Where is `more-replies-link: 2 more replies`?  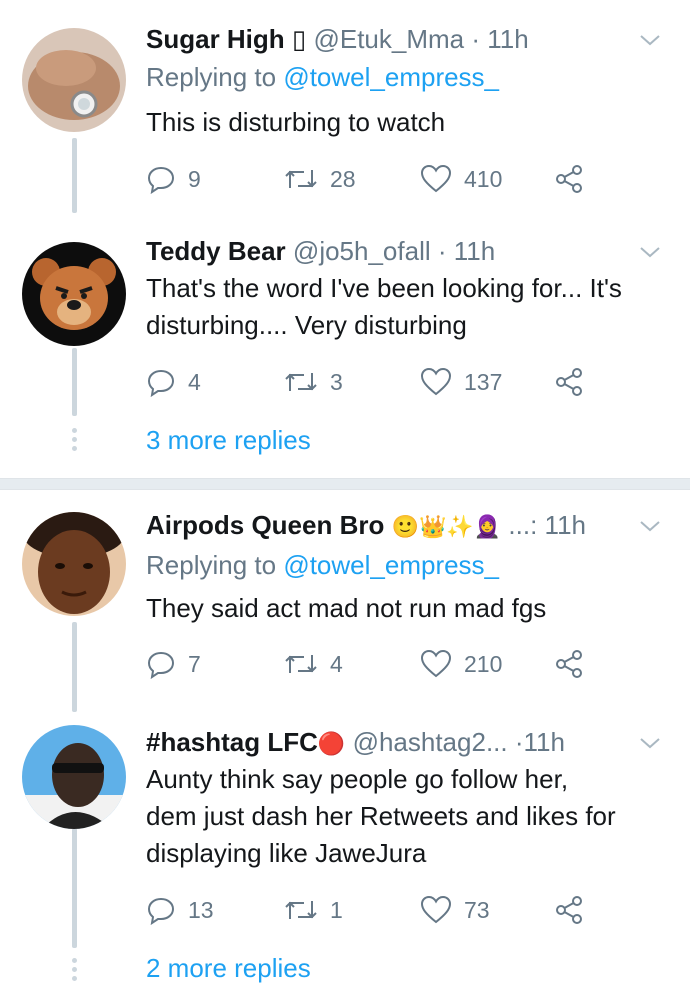 more-replies-link: 2 more replies is located at coordinates (228, 968).